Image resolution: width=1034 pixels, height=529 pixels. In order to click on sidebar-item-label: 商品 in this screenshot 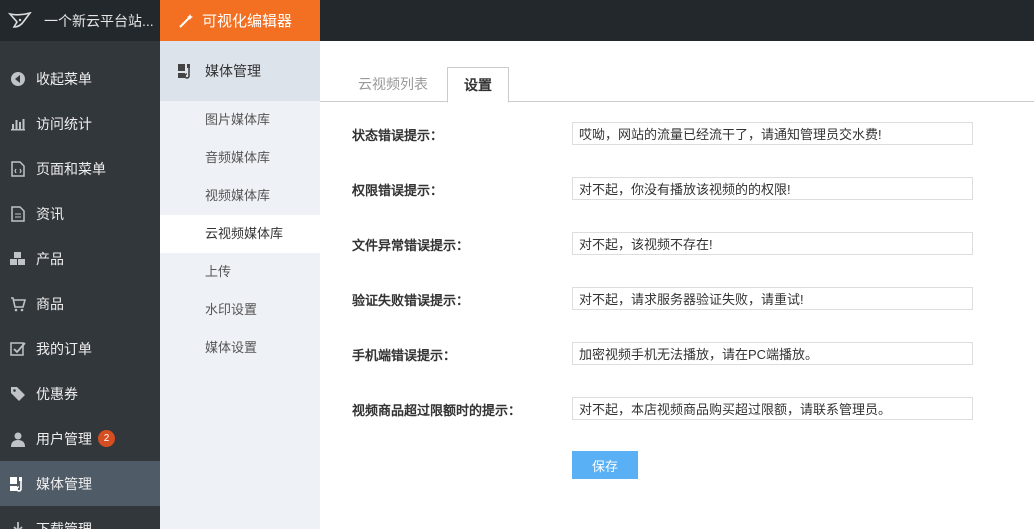, I will do `click(50, 303)`.